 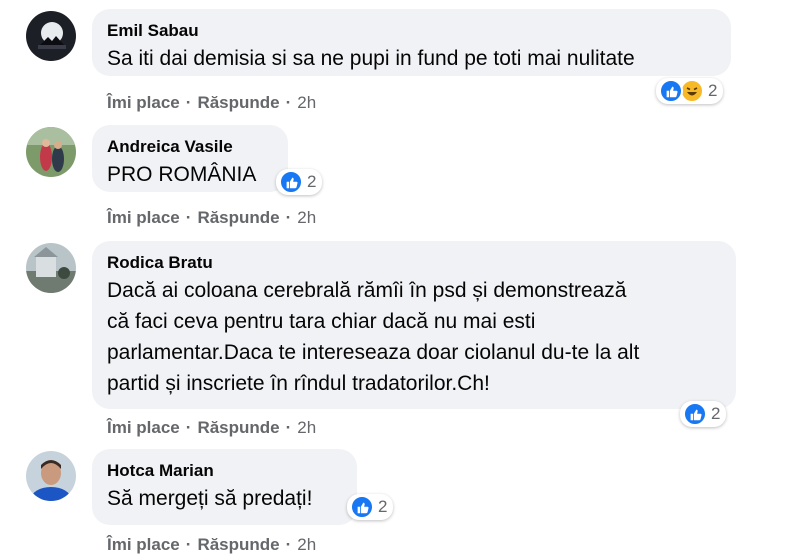 I want to click on comment-text: Să mergeți să predați!, so click(x=210, y=498).